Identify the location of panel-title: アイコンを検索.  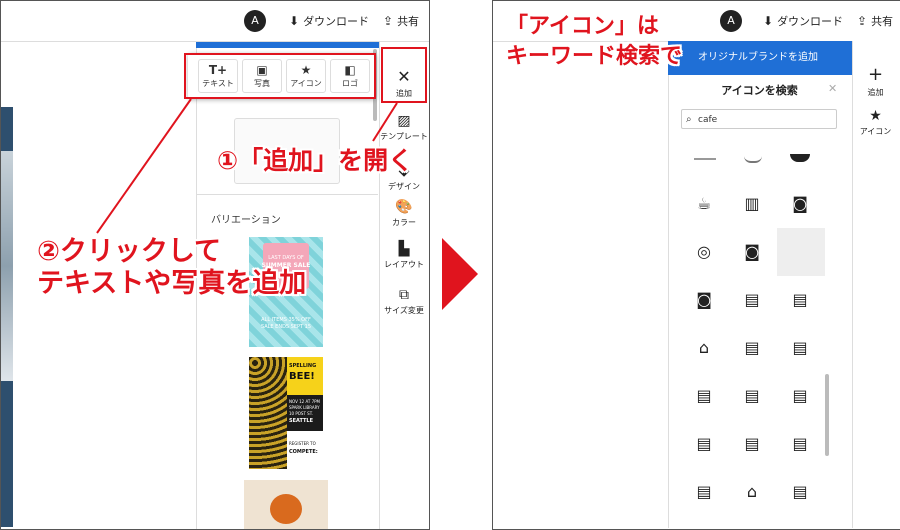
(759, 90).